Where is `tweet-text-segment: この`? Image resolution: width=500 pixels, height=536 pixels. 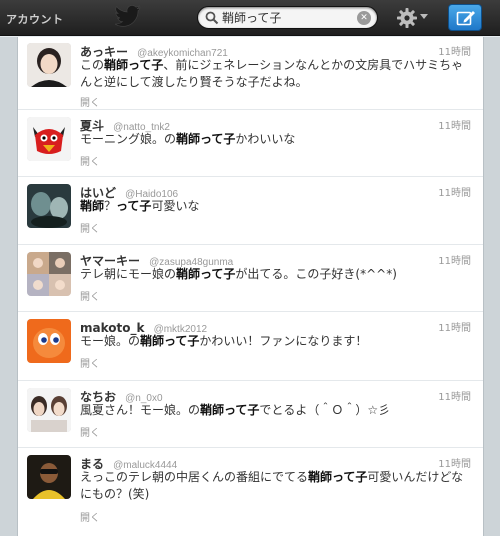 tweet-text-segment: この is located at coordinates (92, 65).